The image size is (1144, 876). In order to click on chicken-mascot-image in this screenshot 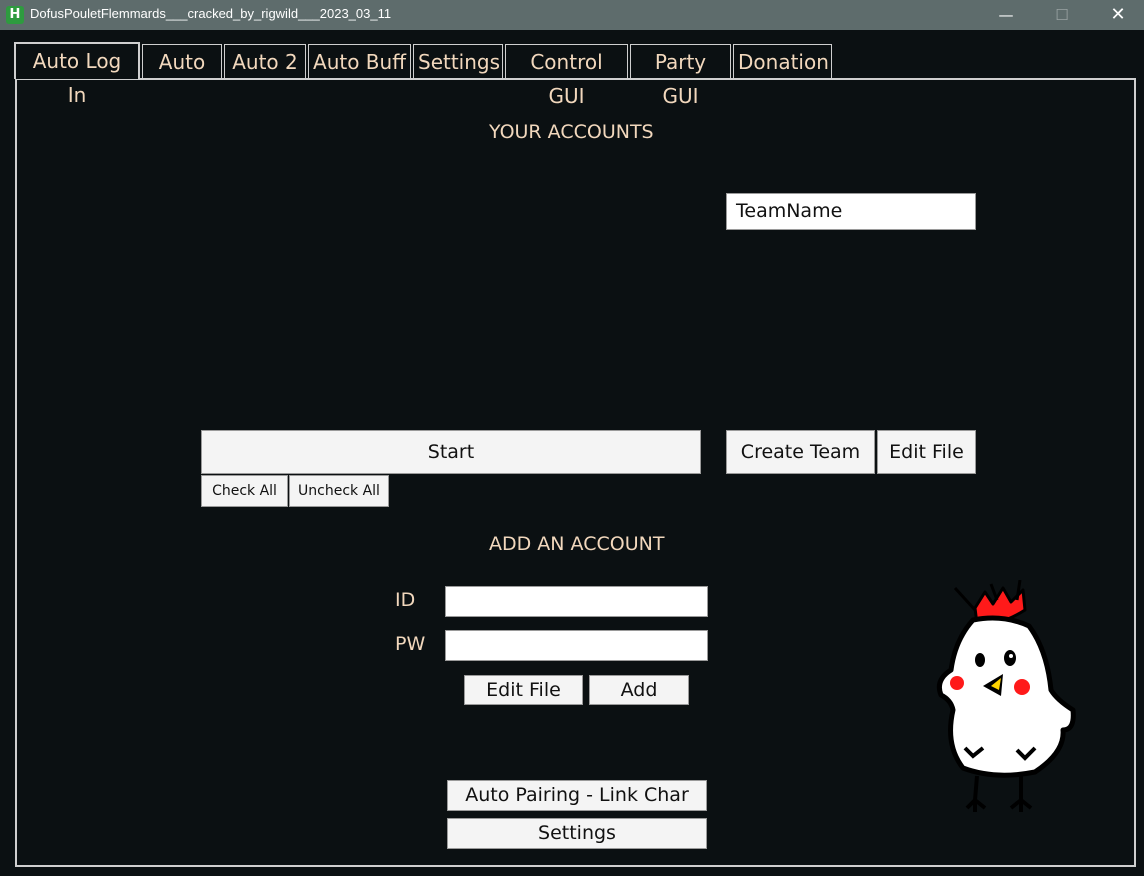, I will do `click(1006, 696)`.